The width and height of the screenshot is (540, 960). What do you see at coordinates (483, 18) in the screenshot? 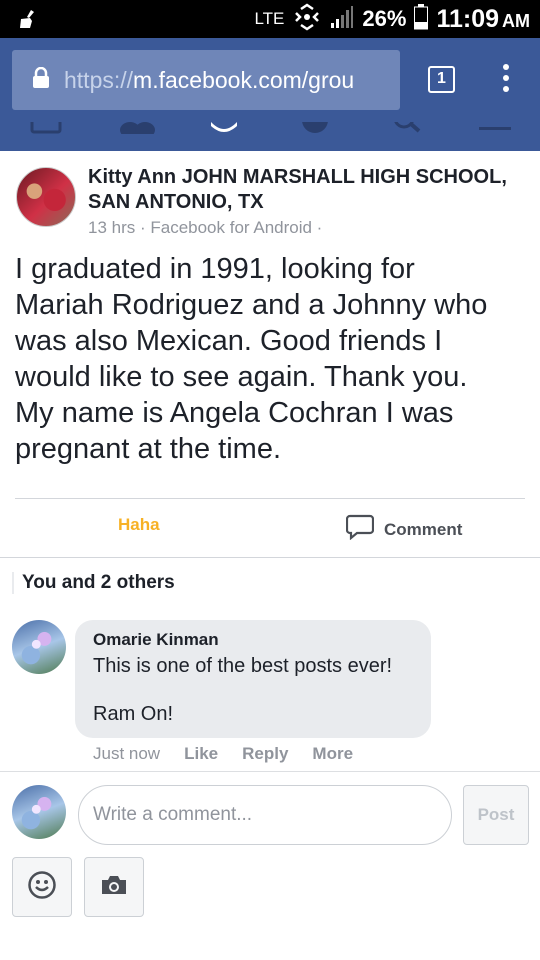
I see `clock: 11:09 AM` at bounding box center [483, 18].